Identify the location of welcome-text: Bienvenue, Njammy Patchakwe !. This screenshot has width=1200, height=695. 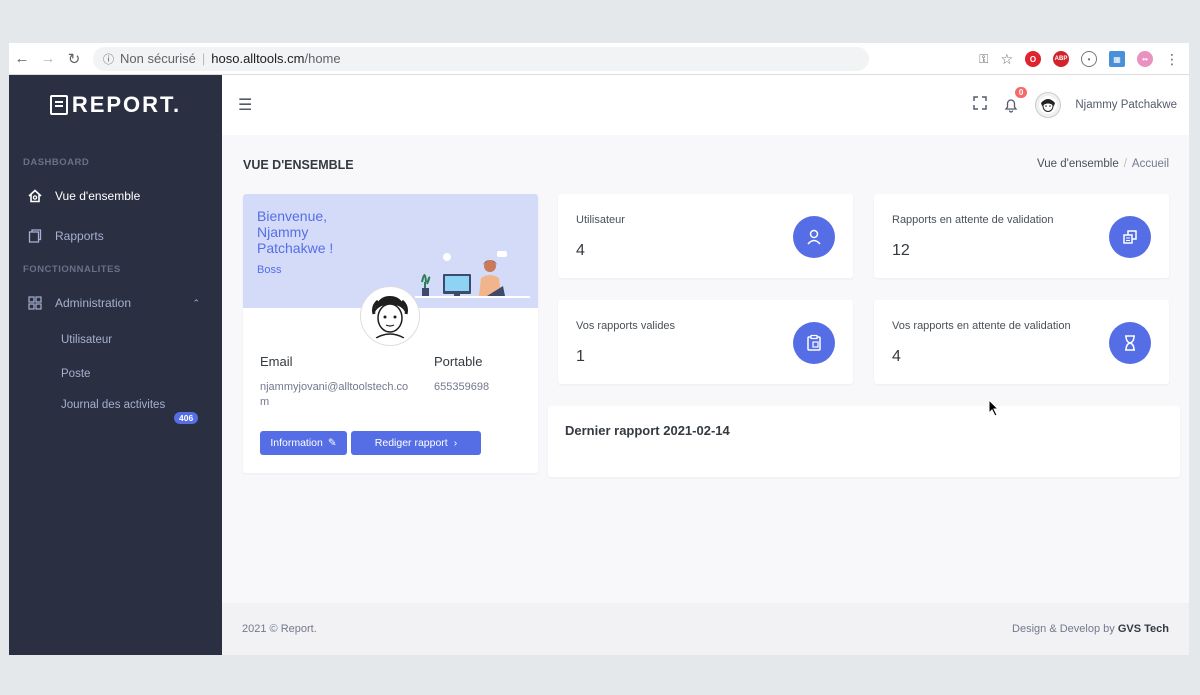
(295, 232).